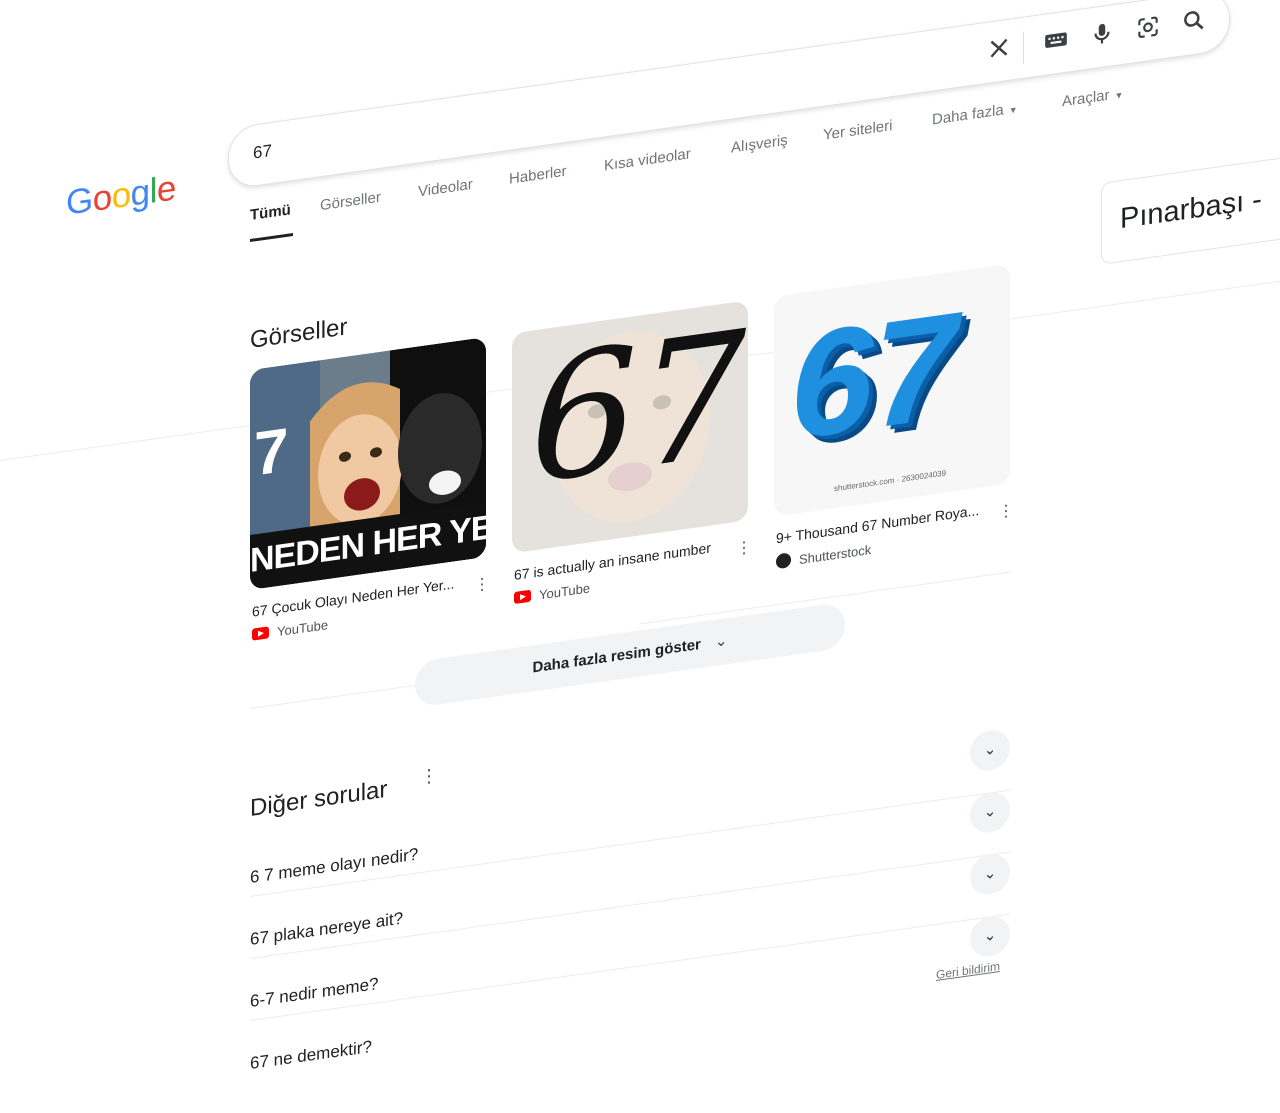 The height and width of the screenshot is (1113, 1280). I want to click on tab-news: Haberler, so click(538, 175).